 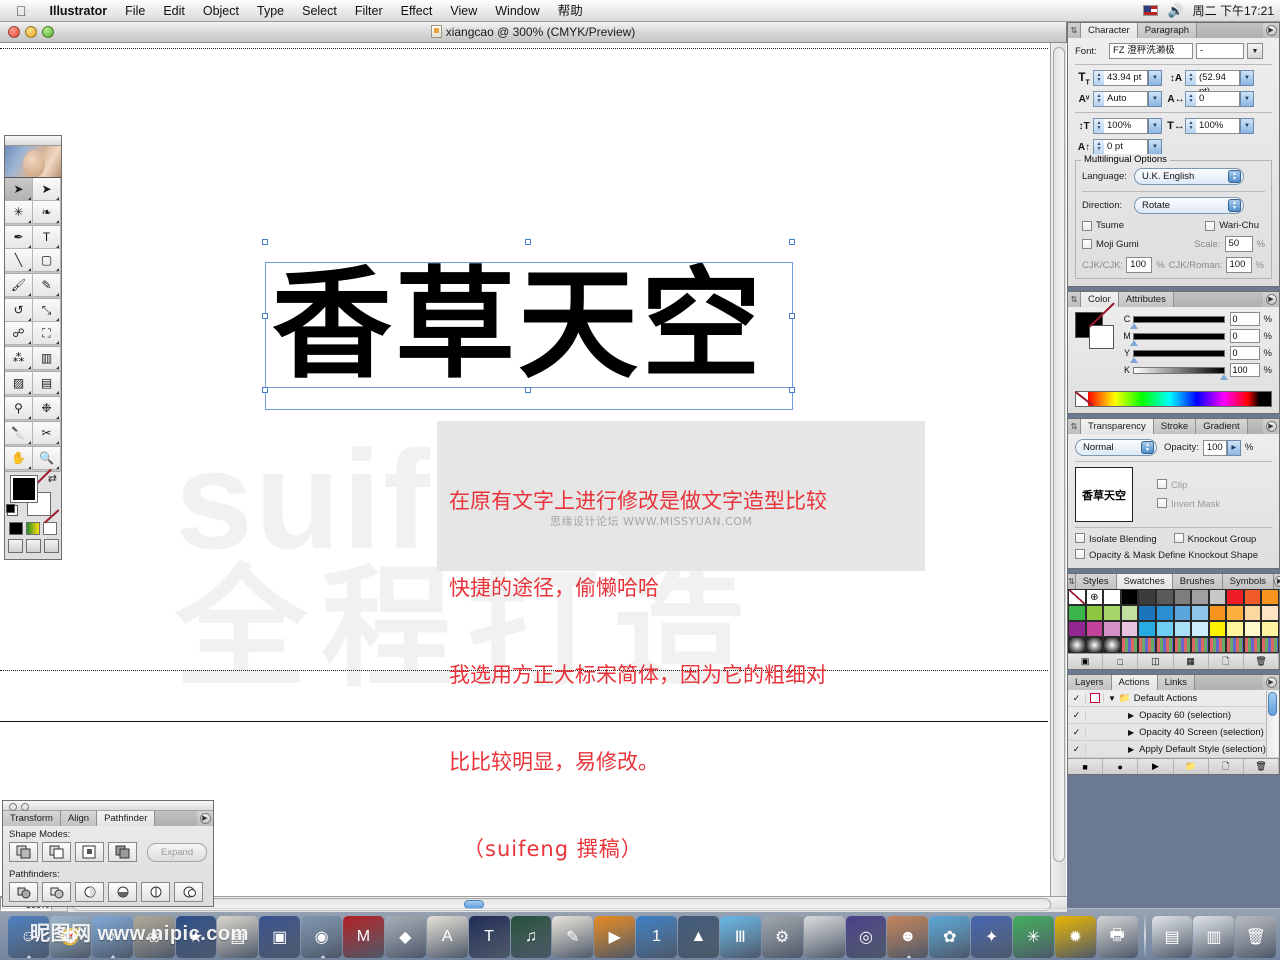 What do you see at coordinates (1173, 225) in the screenshot?
I see `tsume-warichu-row: Tsume Wari-Chu` at bounding box center [1173, 225].